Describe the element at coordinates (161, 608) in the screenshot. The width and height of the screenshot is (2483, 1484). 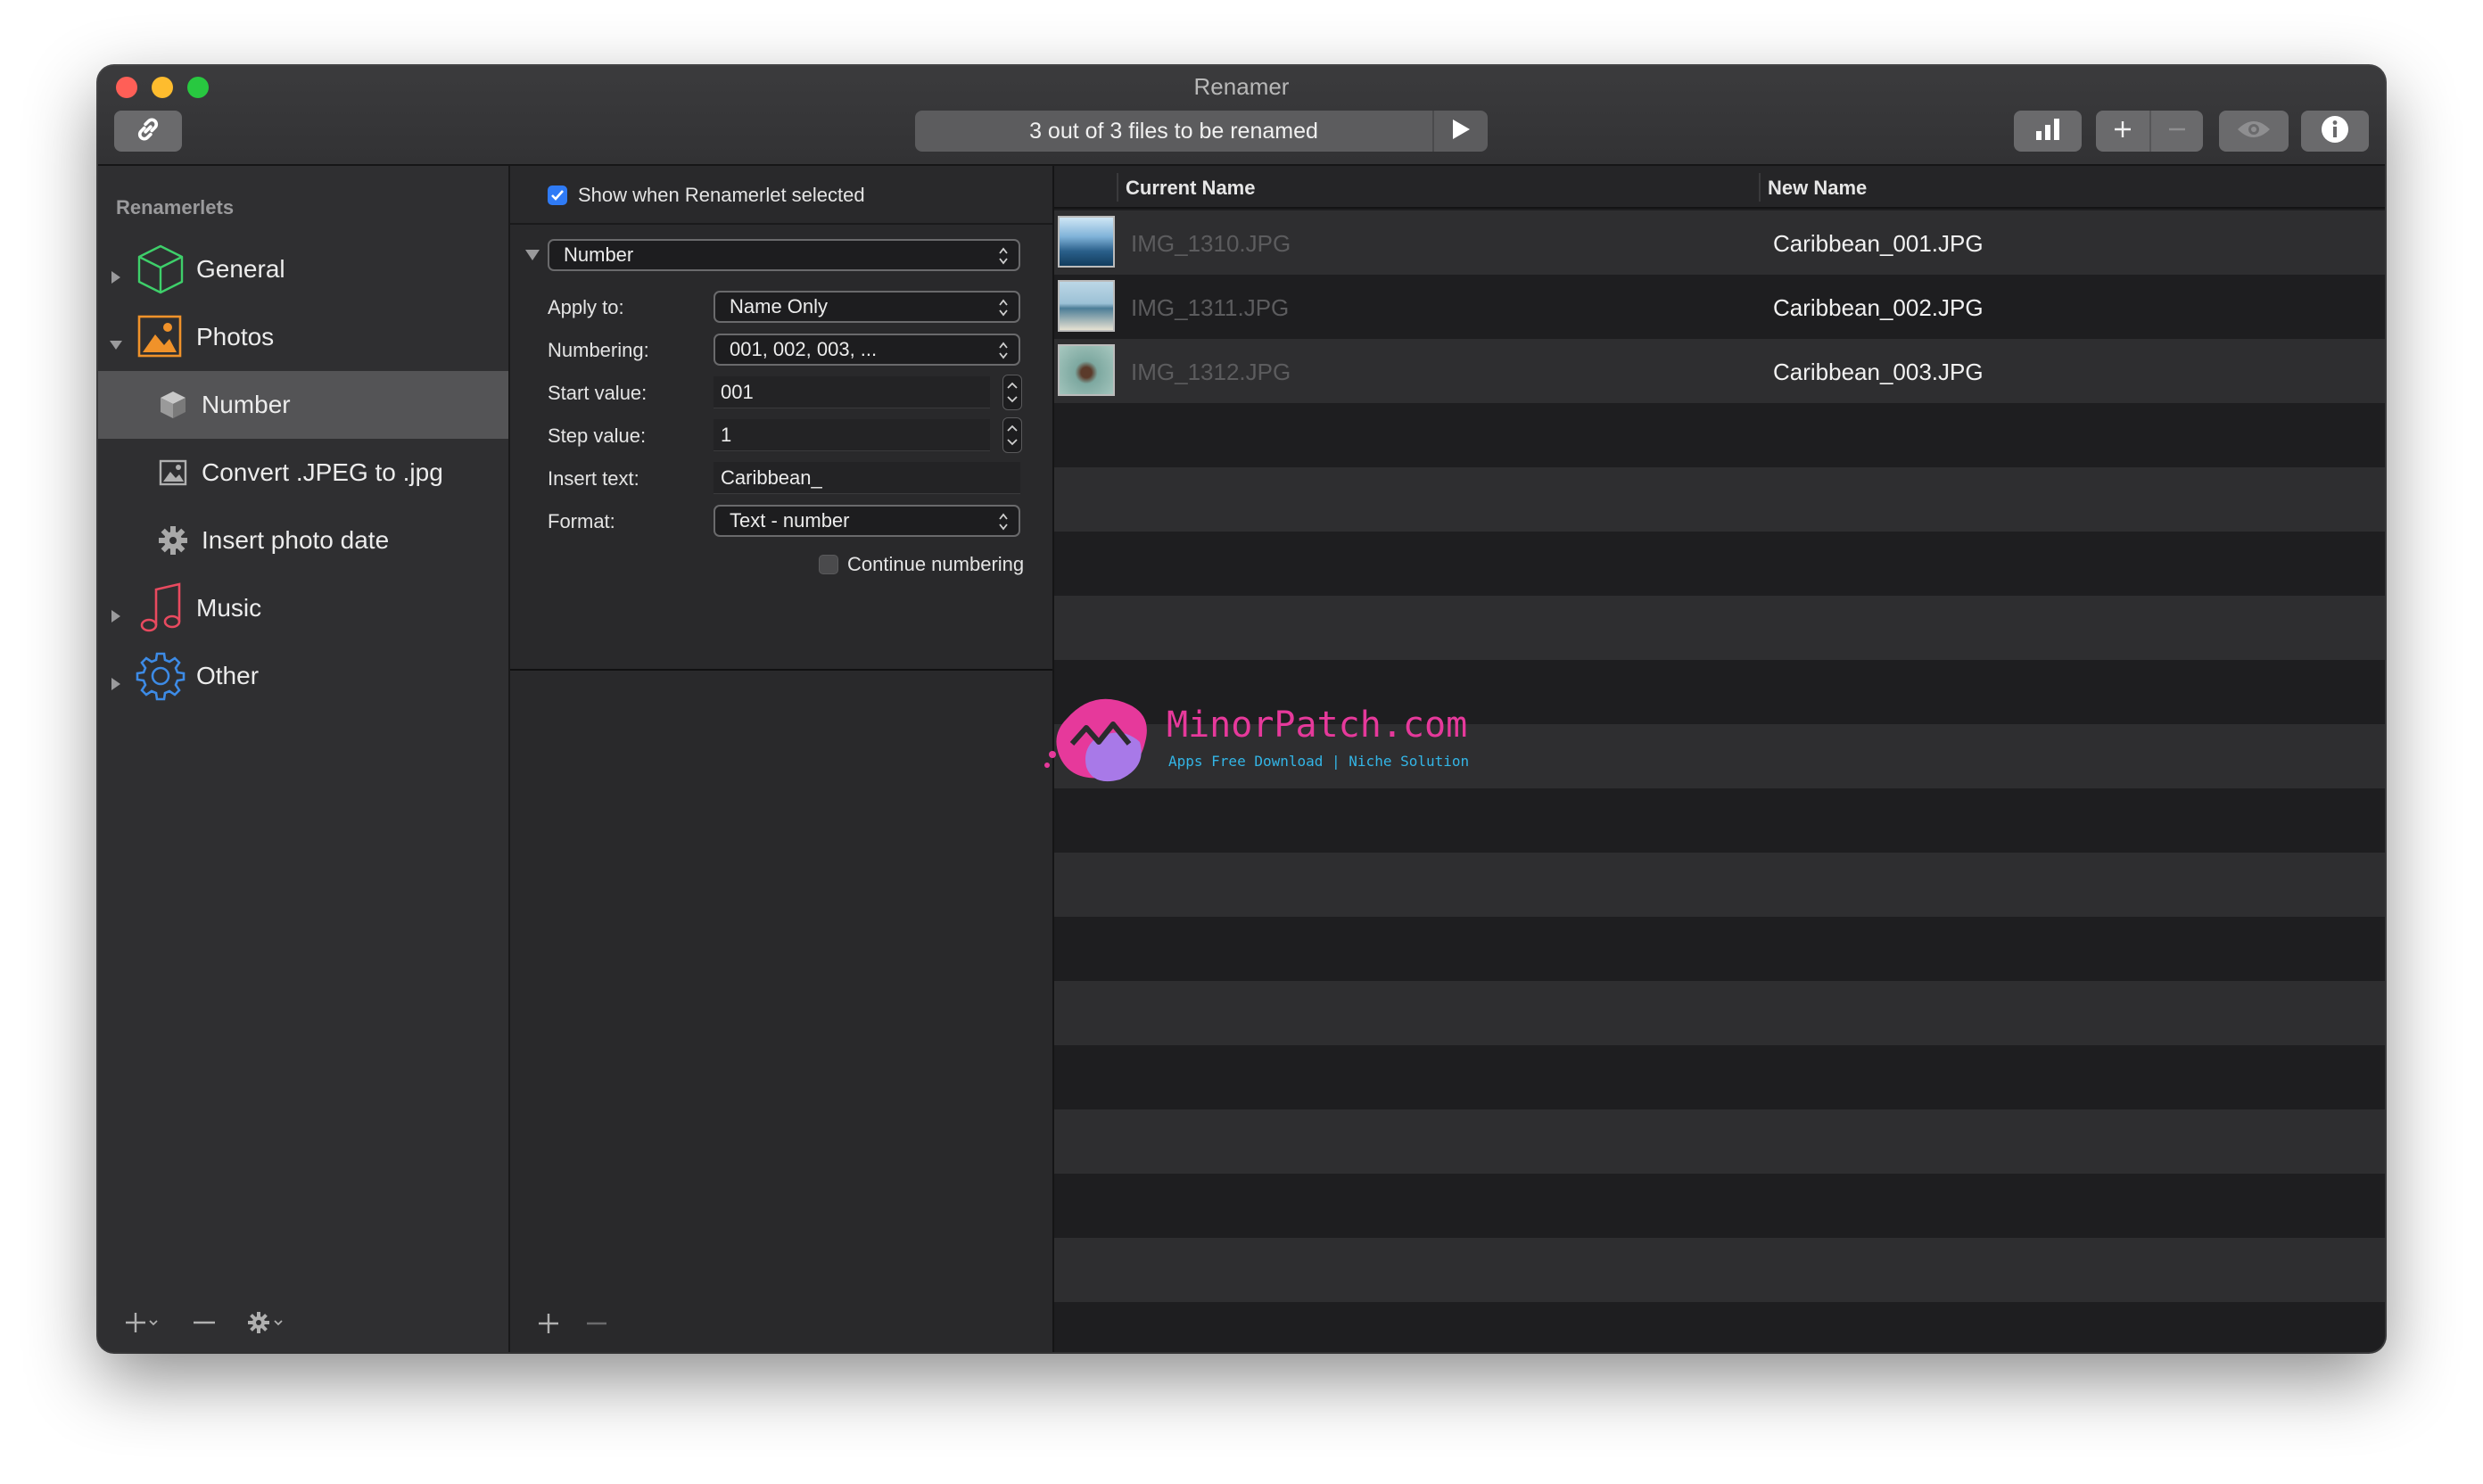
I see `music-note-icon` at that location.